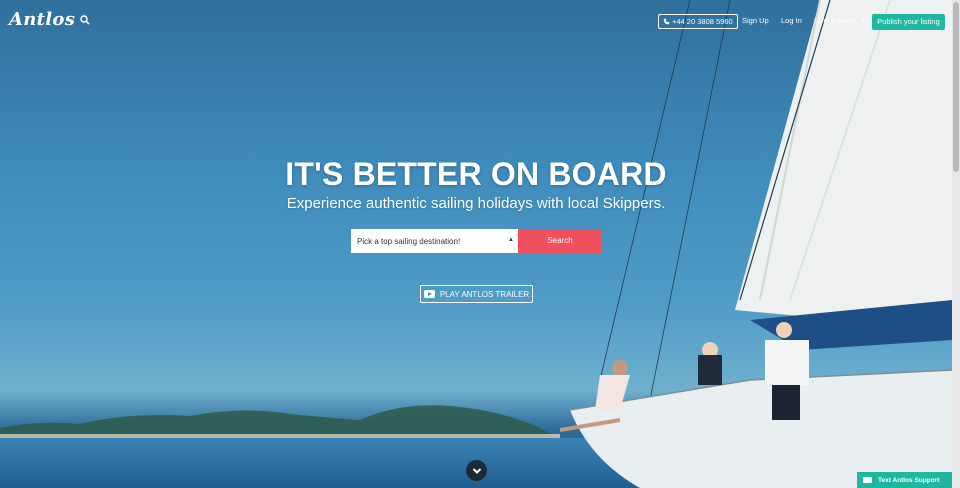  I want to click on destination-placeholder: Pick a top sailing destination!, so click(409, 241).